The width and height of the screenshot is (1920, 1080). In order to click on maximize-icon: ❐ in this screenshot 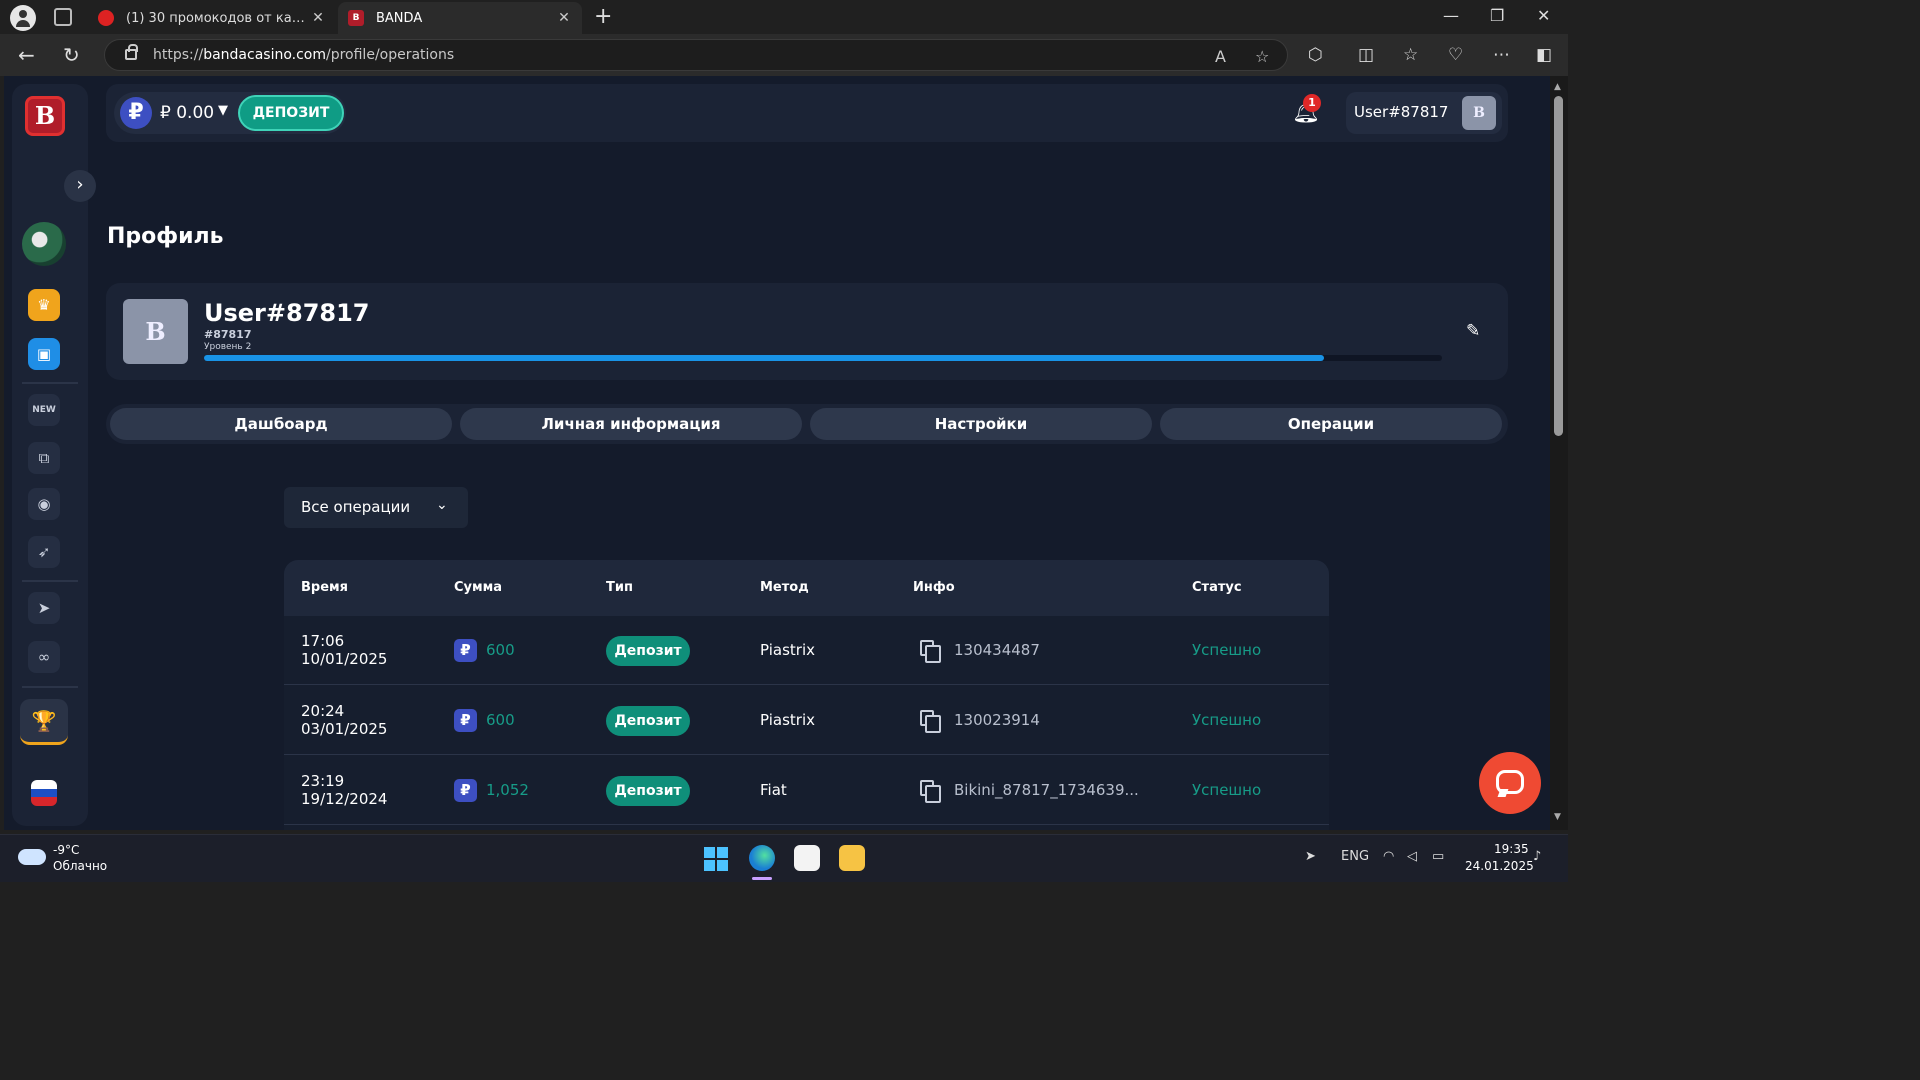, I will do `click(1497, 15)`.